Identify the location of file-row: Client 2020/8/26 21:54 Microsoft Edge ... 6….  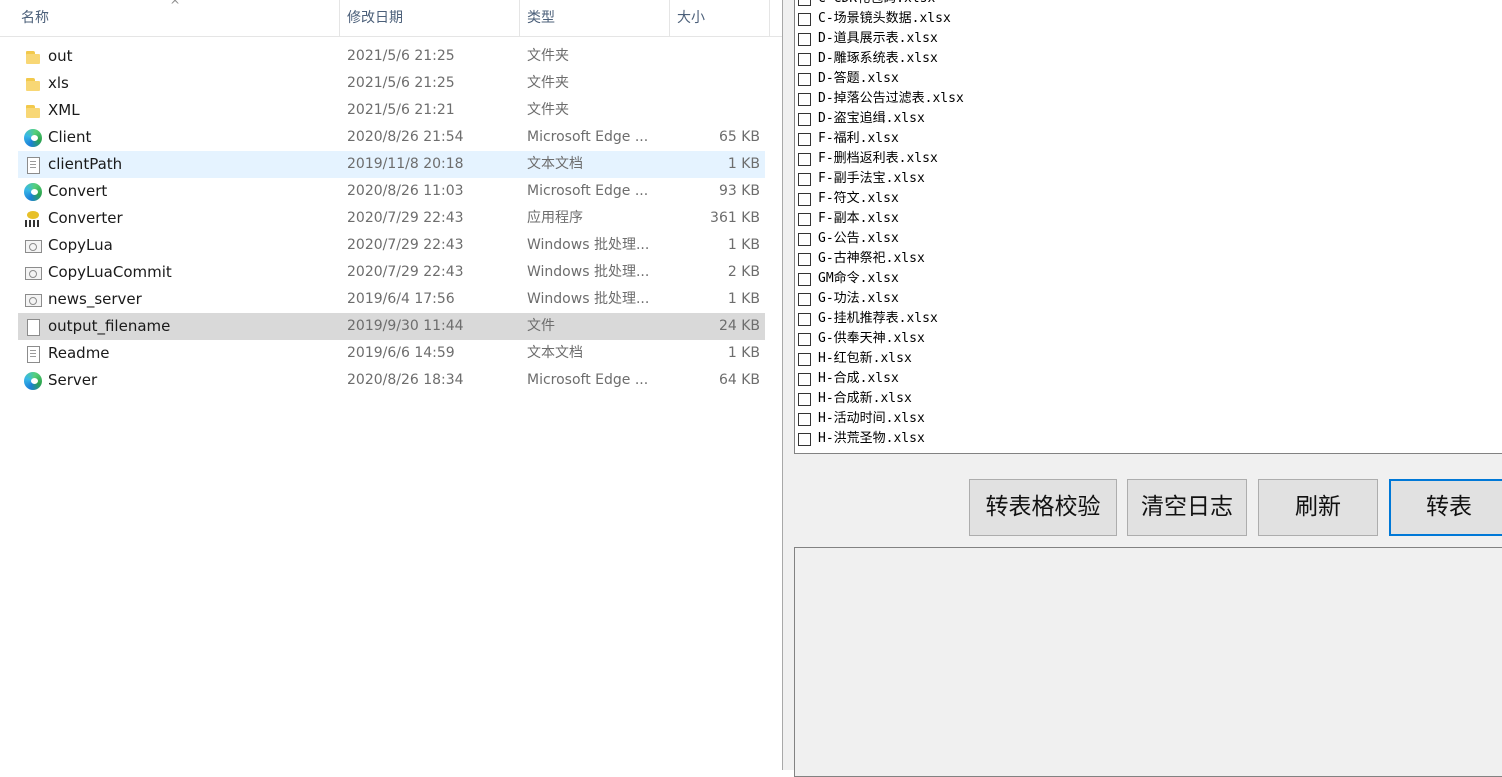
(391, 137).